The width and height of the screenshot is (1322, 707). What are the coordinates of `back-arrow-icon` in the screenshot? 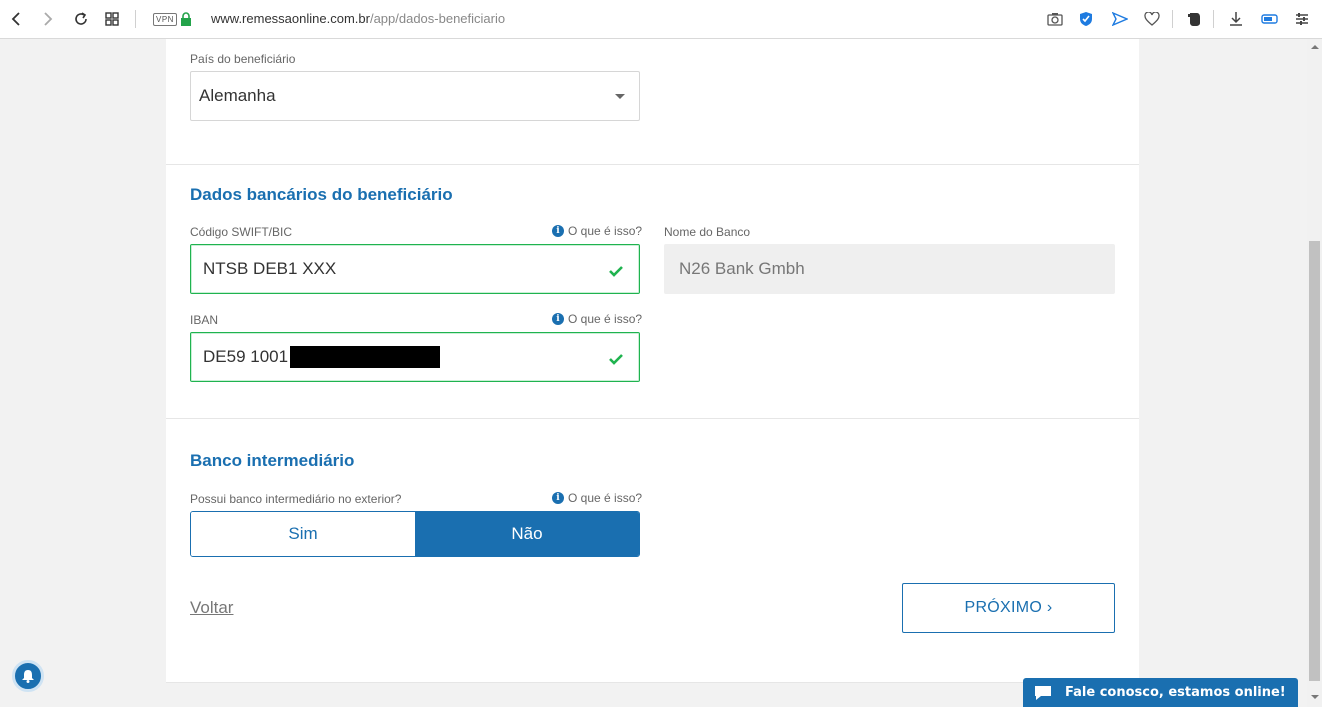 It's located at (16, 19).